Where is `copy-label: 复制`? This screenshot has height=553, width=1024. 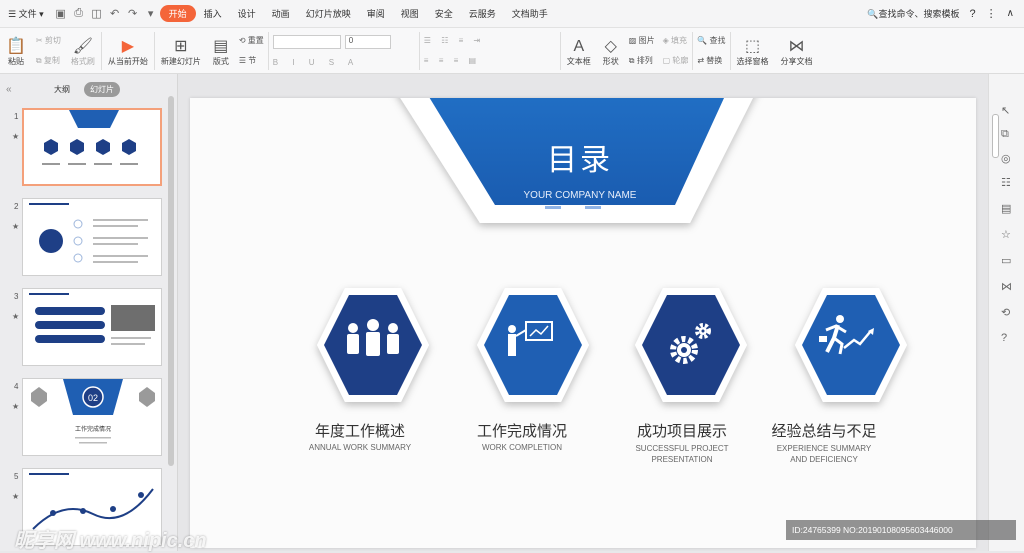 copy-label: 复制 is located at coordinates (51, 60).